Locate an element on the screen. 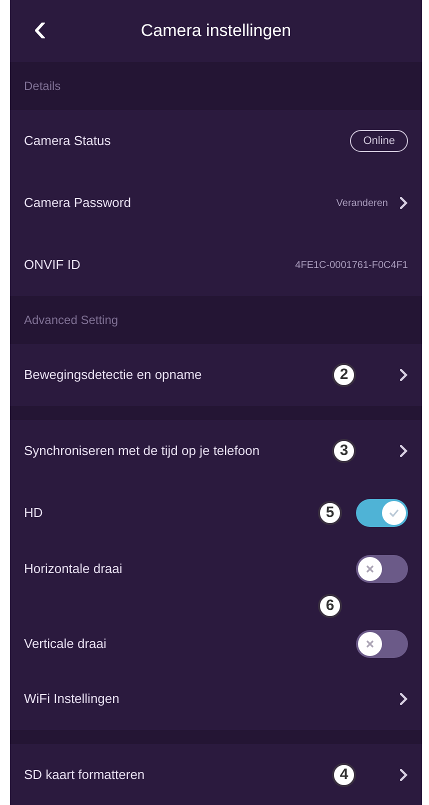 The width and height of the screenshot is (429, 805). callout-number: 2 is located at coordinates (344, 375).